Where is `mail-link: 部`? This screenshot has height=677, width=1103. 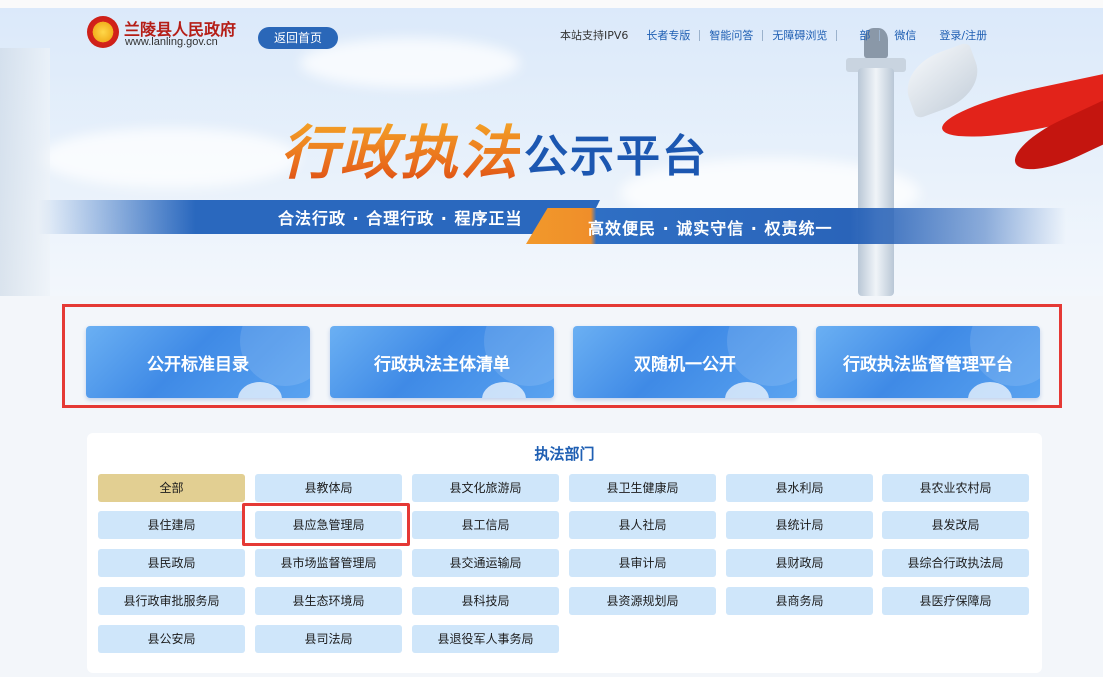
mail-link: 部 is located at coordinates (858, 35).